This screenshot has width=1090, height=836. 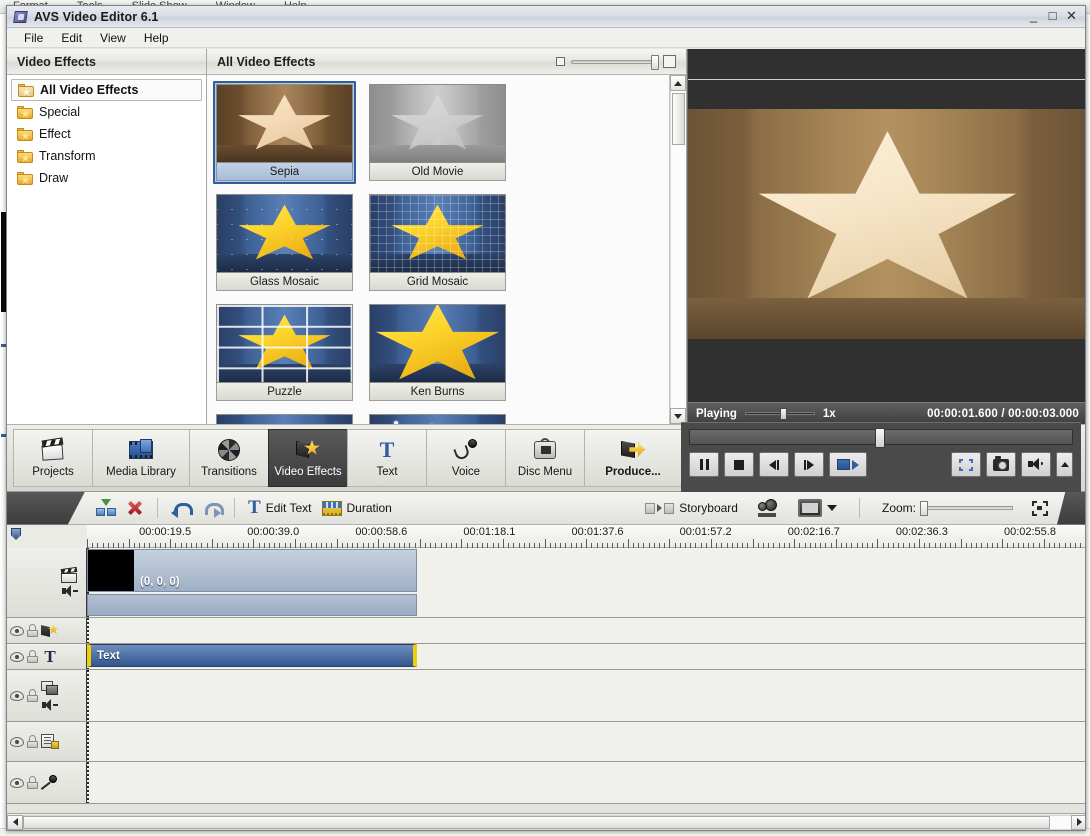 I want to click on maximize-button: □, so click(x=1052, y=16).